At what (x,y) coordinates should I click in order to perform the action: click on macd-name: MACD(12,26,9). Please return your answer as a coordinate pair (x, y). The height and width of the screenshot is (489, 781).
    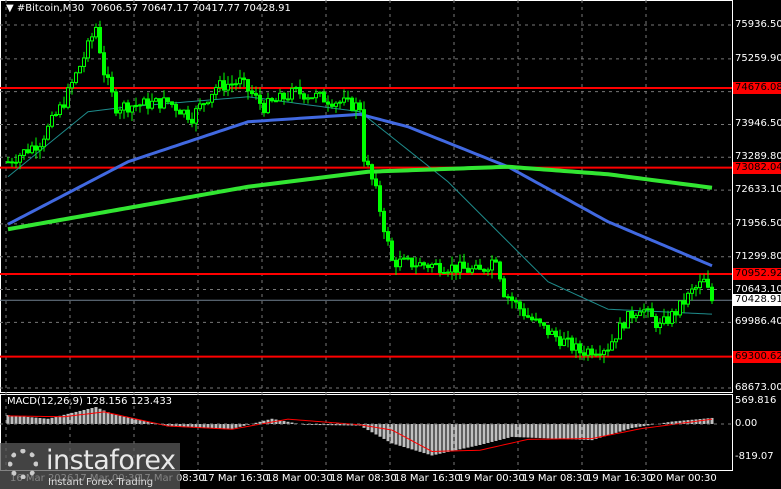
    Looking at the image, I should click on (45, 401).